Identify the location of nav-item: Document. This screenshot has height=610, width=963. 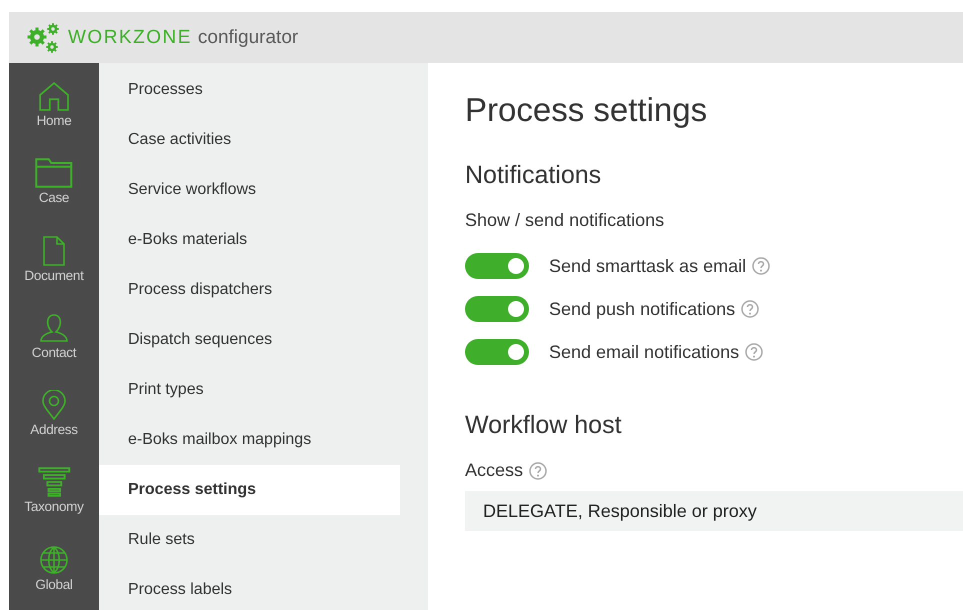
(54, 268).